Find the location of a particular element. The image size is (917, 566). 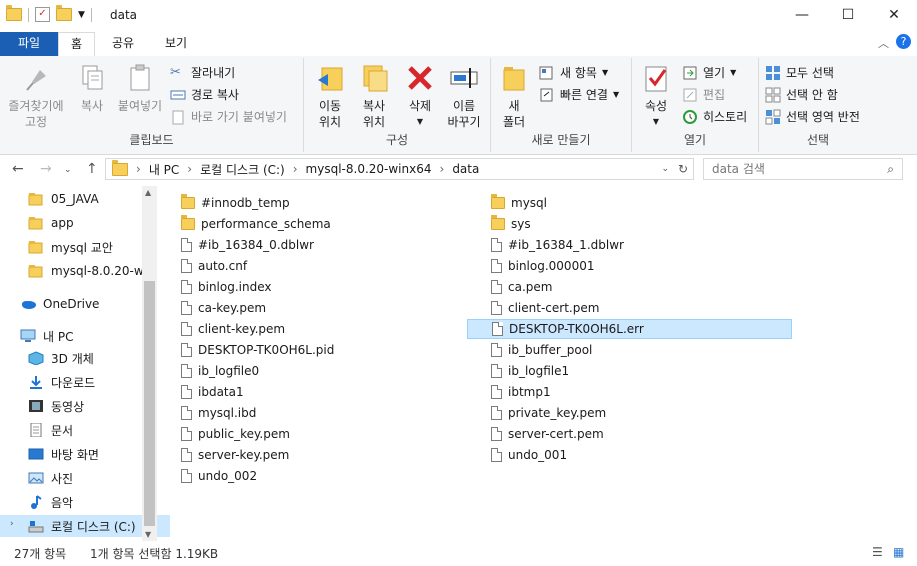

tab-share: 공유 is located at coordinates (123, 43).